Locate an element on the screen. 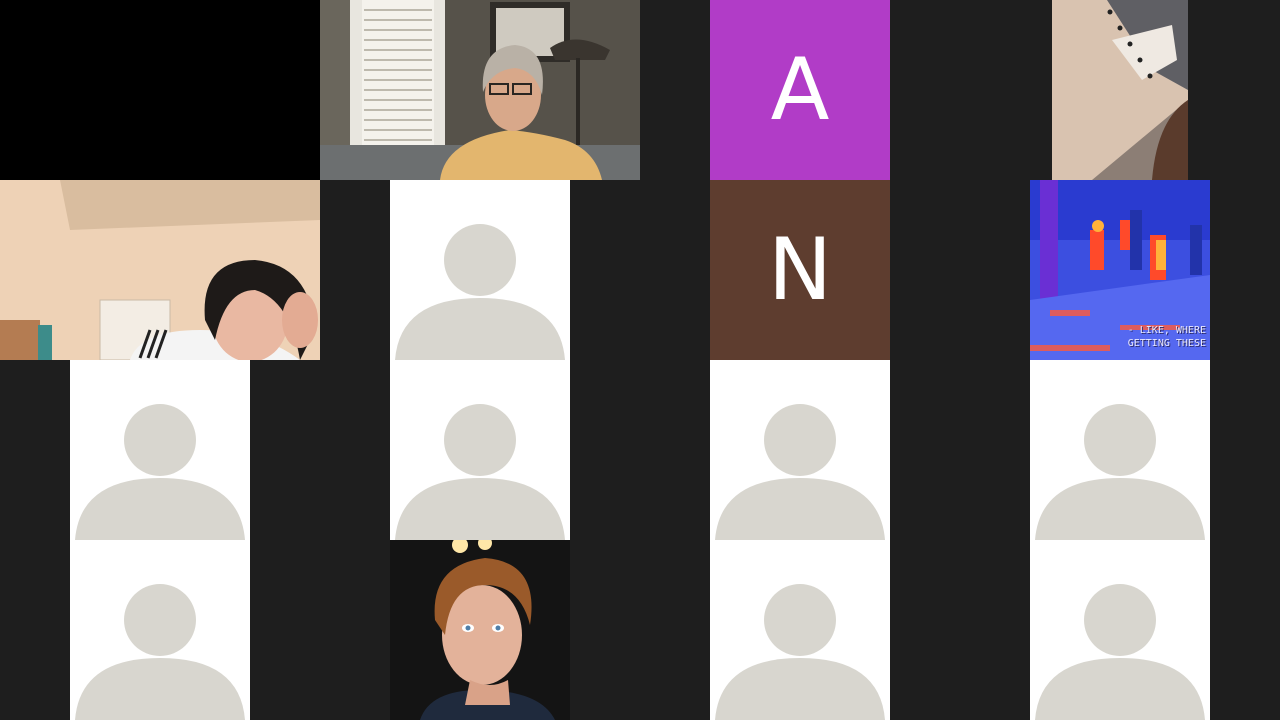 The height and width of the screenshot is (720, 1280). participant-initial: A is located at coordinates (800, 90).